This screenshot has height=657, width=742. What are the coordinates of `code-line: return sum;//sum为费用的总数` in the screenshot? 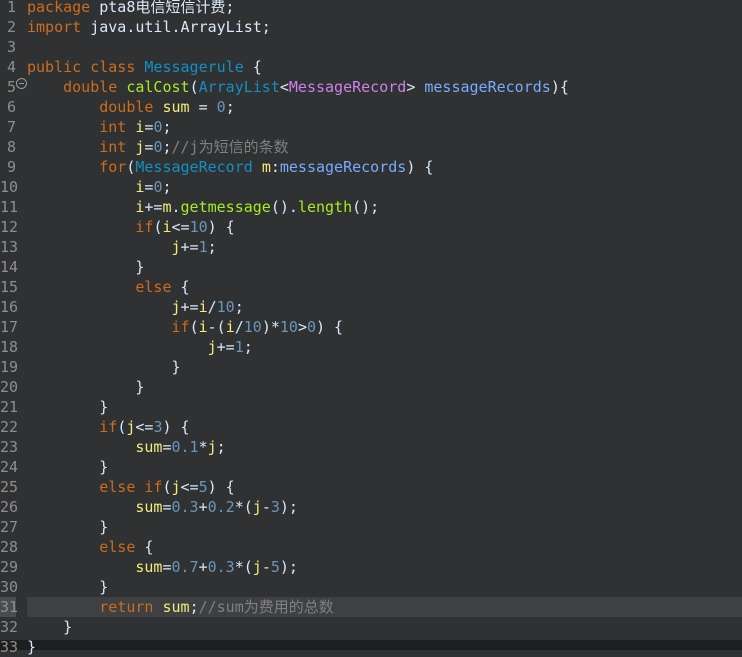 It's located at (180, 607).